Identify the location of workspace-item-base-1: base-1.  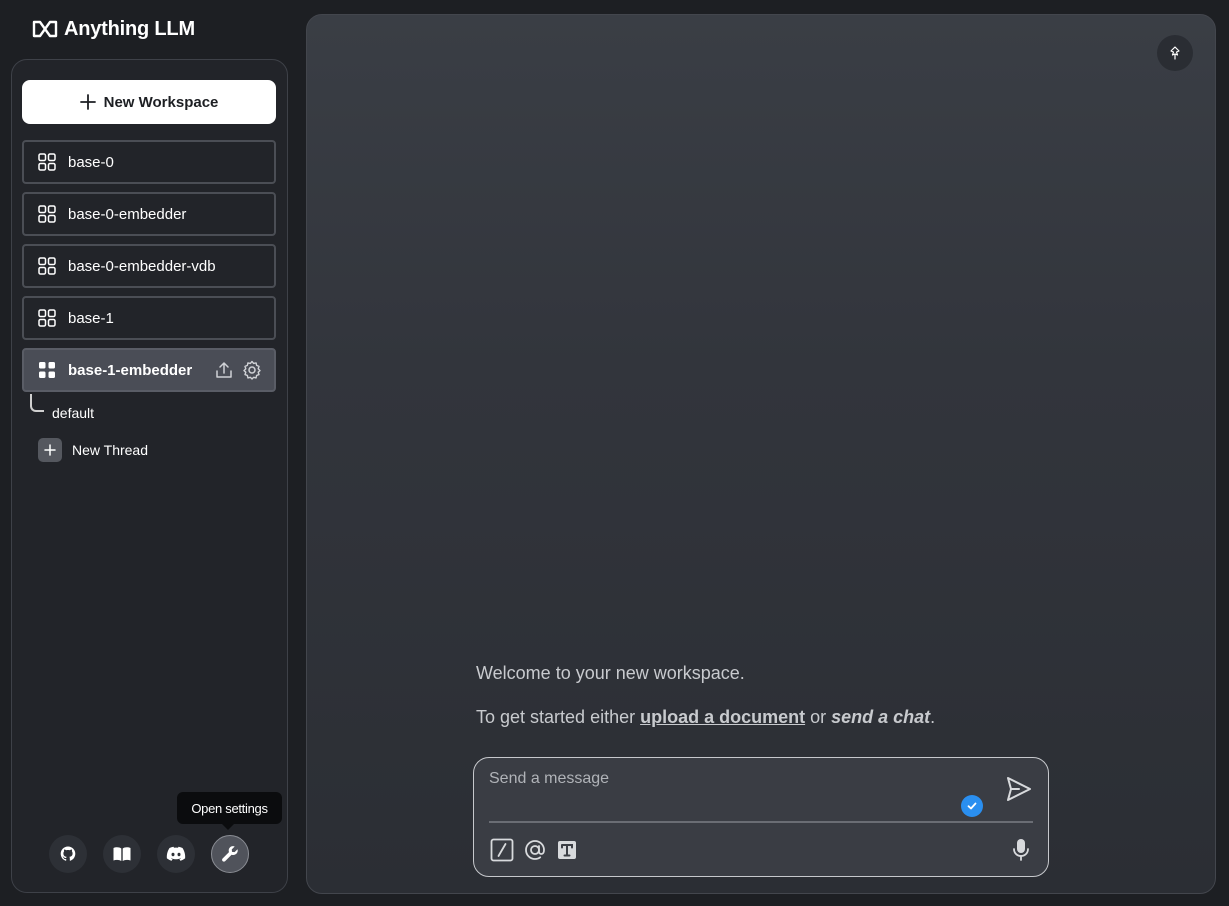
(149, 318).